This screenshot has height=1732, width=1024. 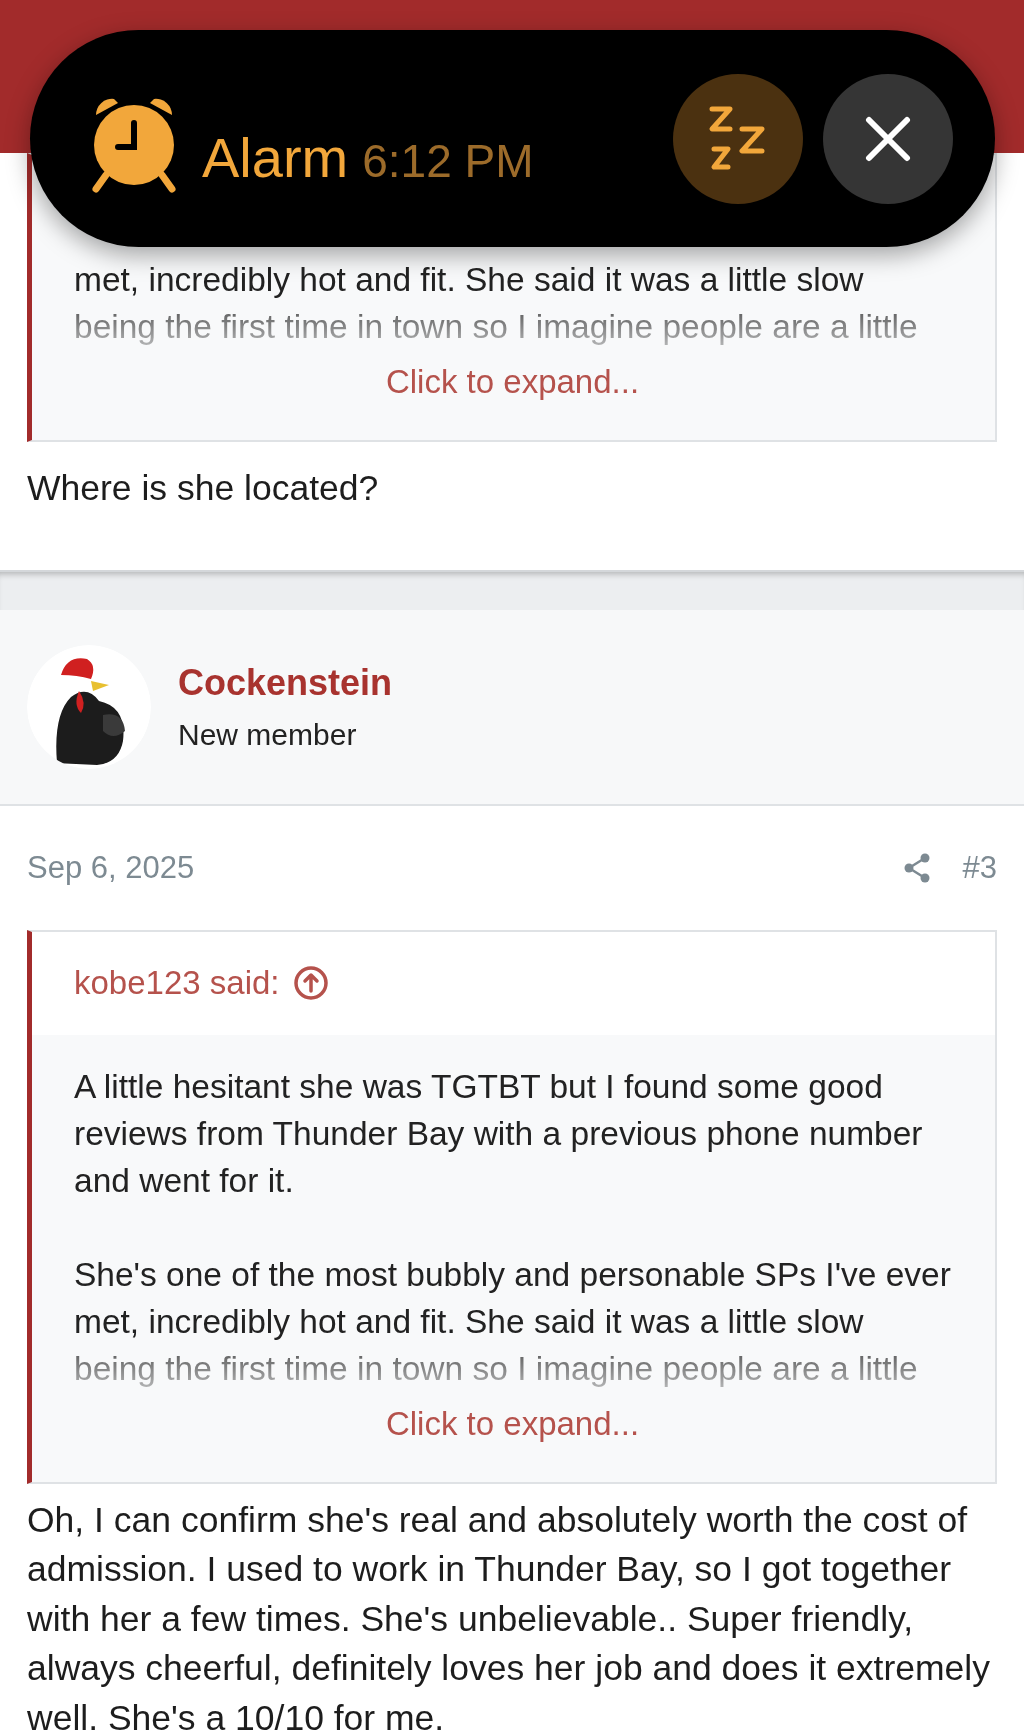 I want to click on post-message: Oh, I can confirm she's real and absolutely worth the cost of admission. I used to work in Thunder Bay, so I got together with her a few times. She's unbelievable.. Super friendly, always cheerful, definitely loves her job and does it extremely well. She's a 10/10 for me., so click(x=508, y=1615).